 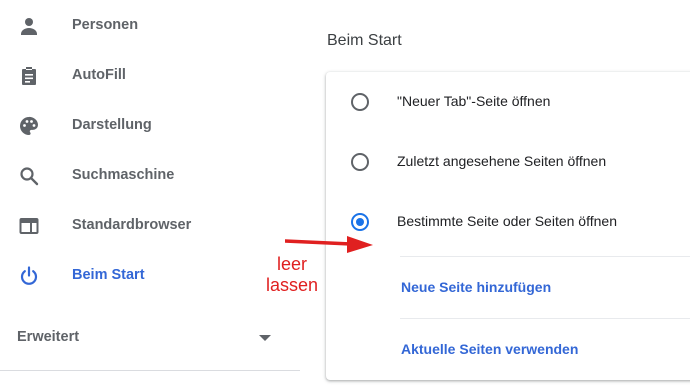 I want to click on clipboard-icon, so click(x=29, y=76).